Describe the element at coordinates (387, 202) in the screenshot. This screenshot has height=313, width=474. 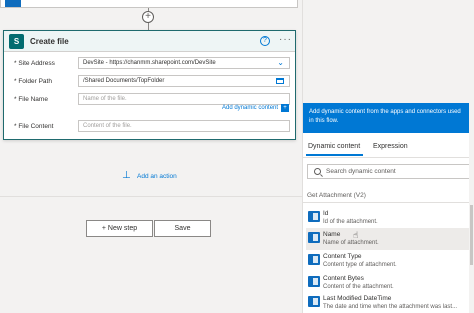
I see `section-divider` at that location.